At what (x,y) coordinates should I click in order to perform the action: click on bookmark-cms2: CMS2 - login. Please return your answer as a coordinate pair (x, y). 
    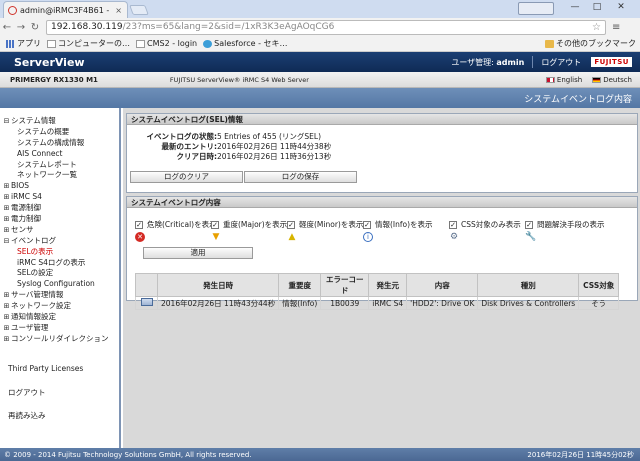
    Looking at the image, I should click on (166, 43).